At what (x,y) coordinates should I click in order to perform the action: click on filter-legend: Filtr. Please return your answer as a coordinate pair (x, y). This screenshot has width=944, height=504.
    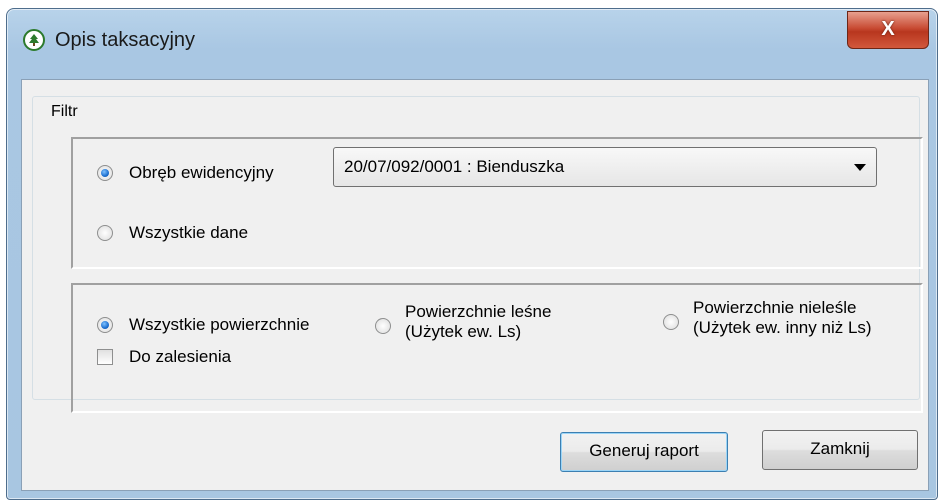
    Looking at the image, I should click on (64, 112).